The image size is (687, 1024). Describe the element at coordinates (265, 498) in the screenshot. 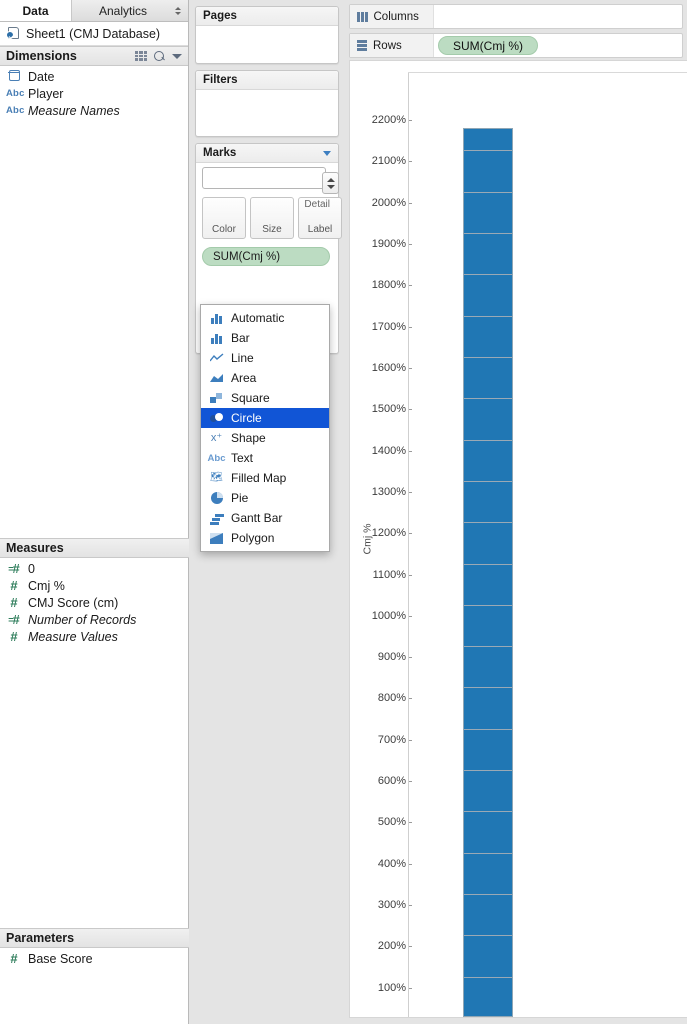

I see `mark-type-option-pie: Pie` at that location.